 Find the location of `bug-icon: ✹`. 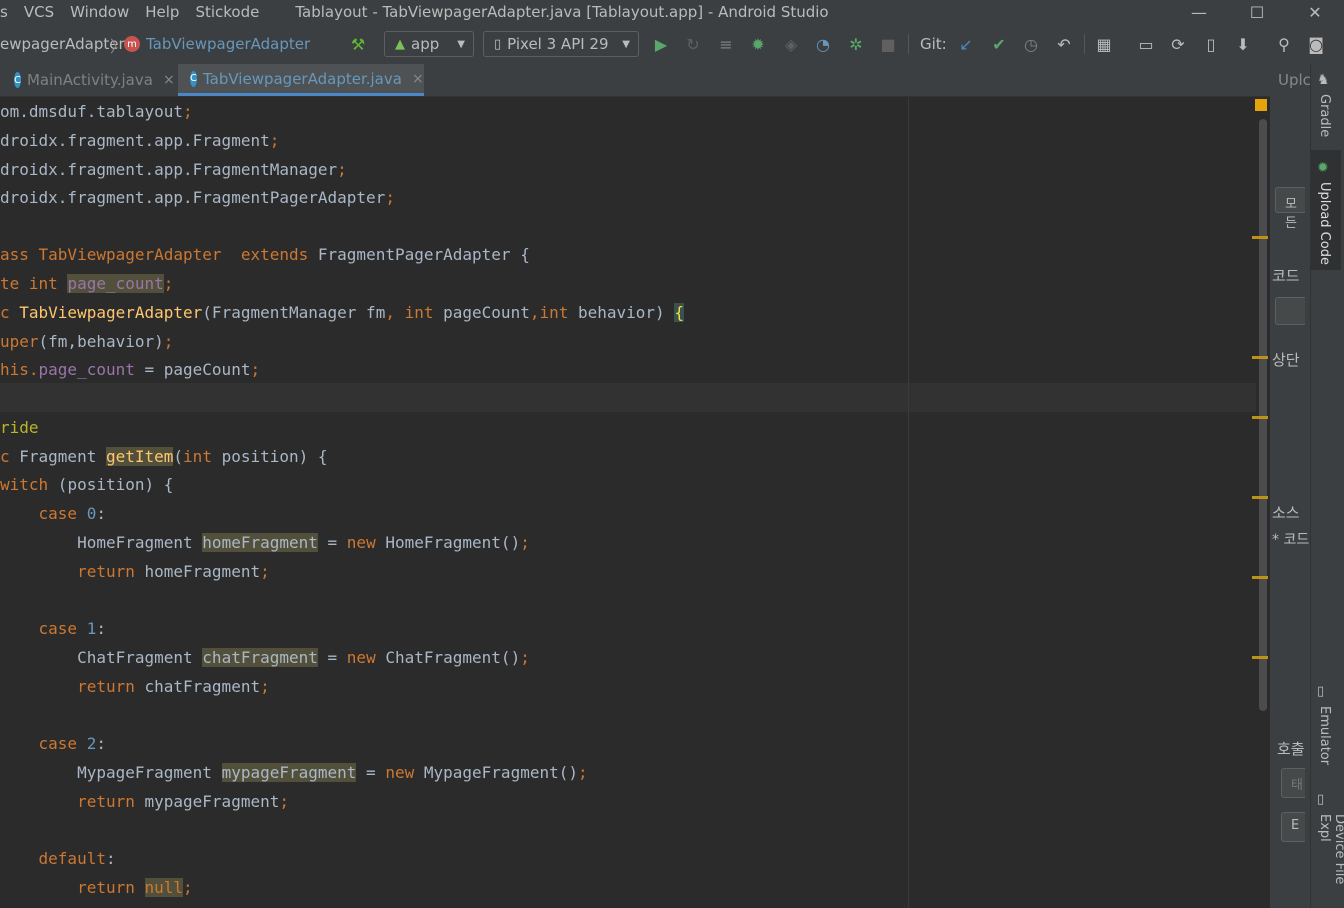

bug-icon: ✹ is located at coordinates (1323, 168).